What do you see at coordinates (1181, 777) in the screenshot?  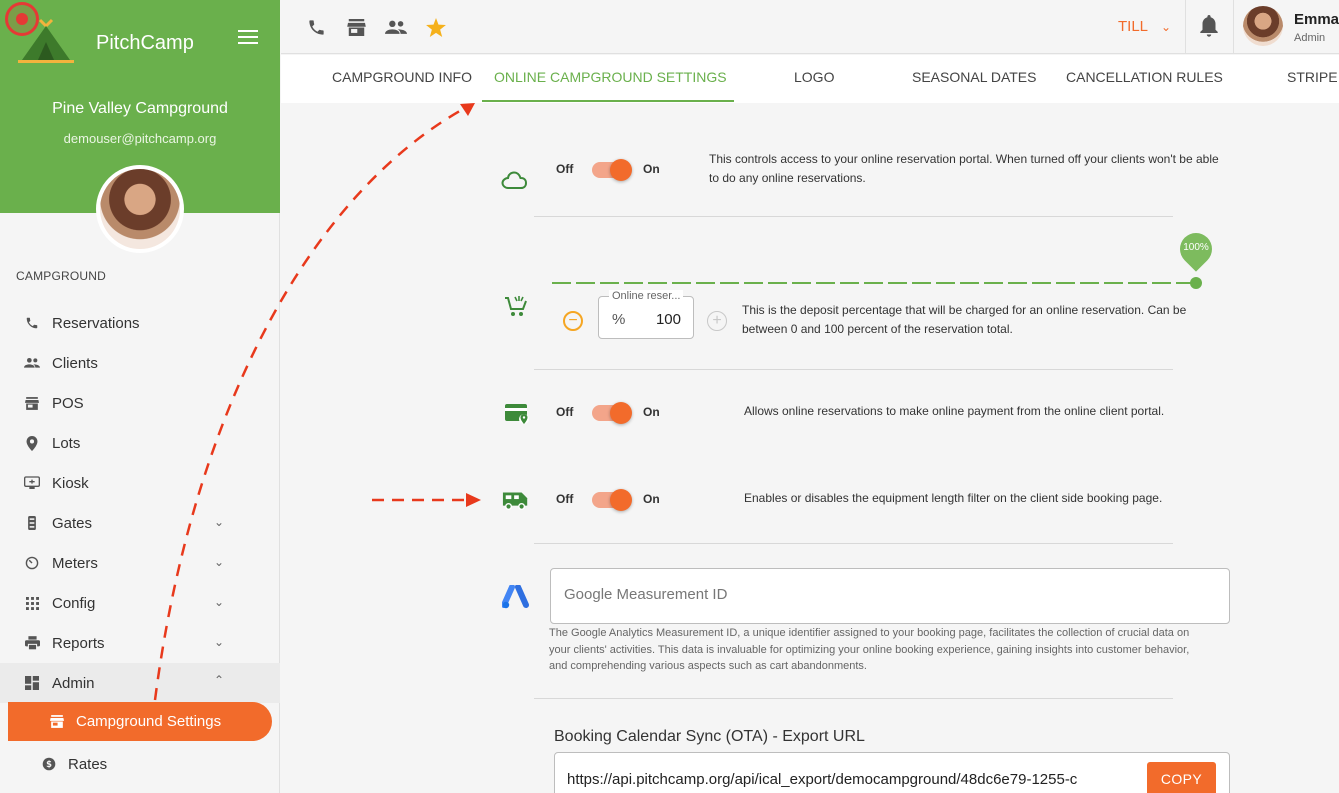 I see `copy-button: COPY` at bounding box center [1181, 777].